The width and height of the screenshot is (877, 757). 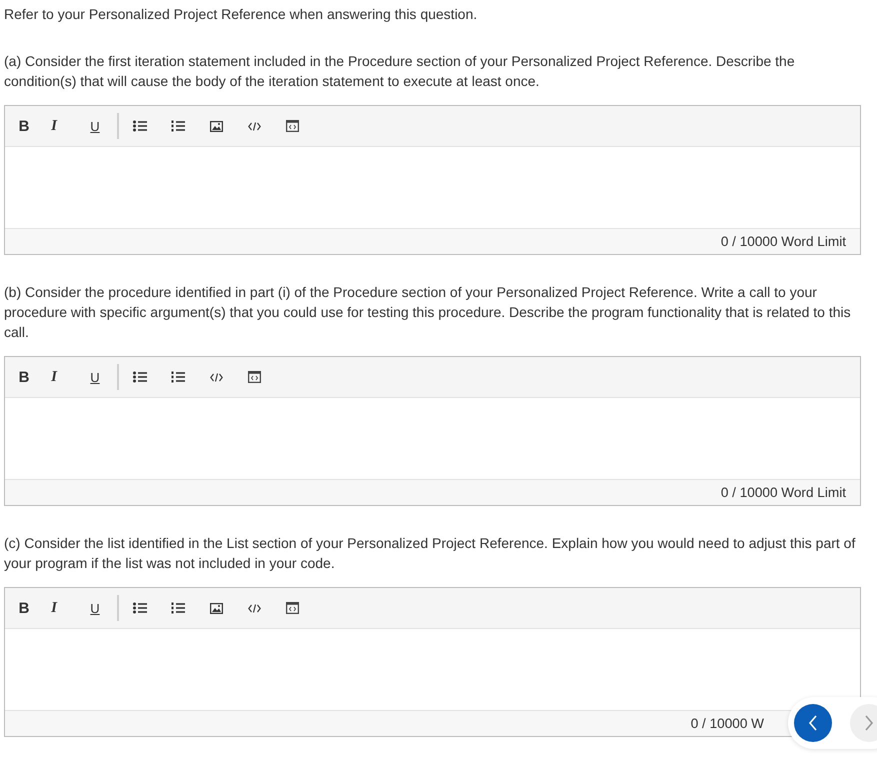 What do you see at coordinates (240, 14) in the screenshot?
I see `instruction-text: Refer to your Personalized Project Reference when answering this question.` at bounding box center [240, 14].